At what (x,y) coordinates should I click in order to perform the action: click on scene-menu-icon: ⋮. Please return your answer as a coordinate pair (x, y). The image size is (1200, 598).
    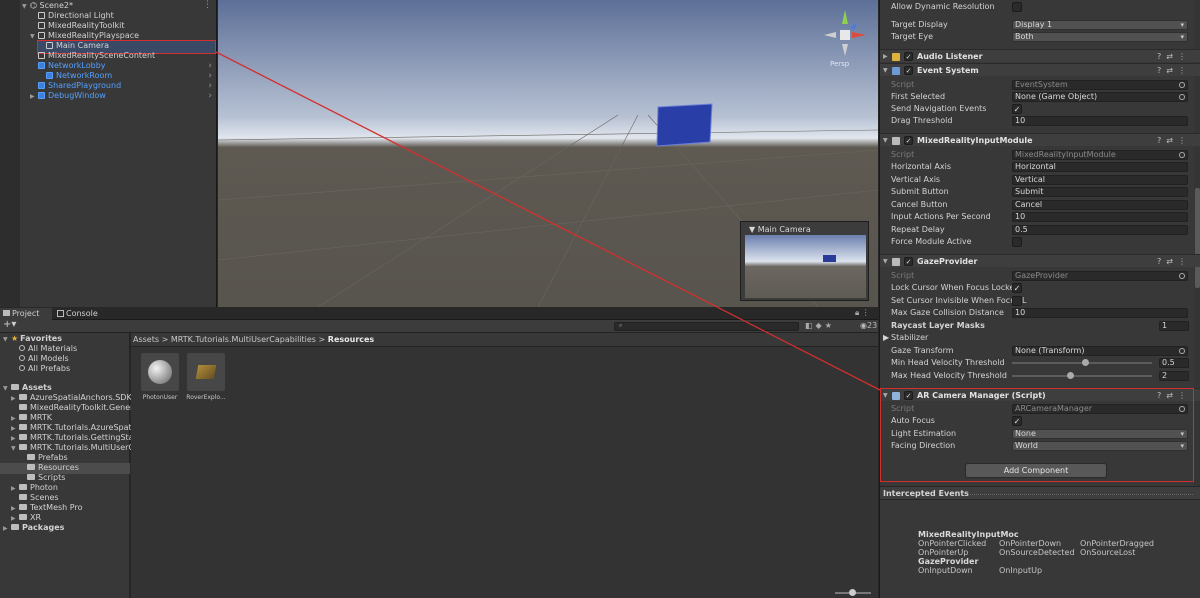
    Looking at the image, I should click on (207, 5).